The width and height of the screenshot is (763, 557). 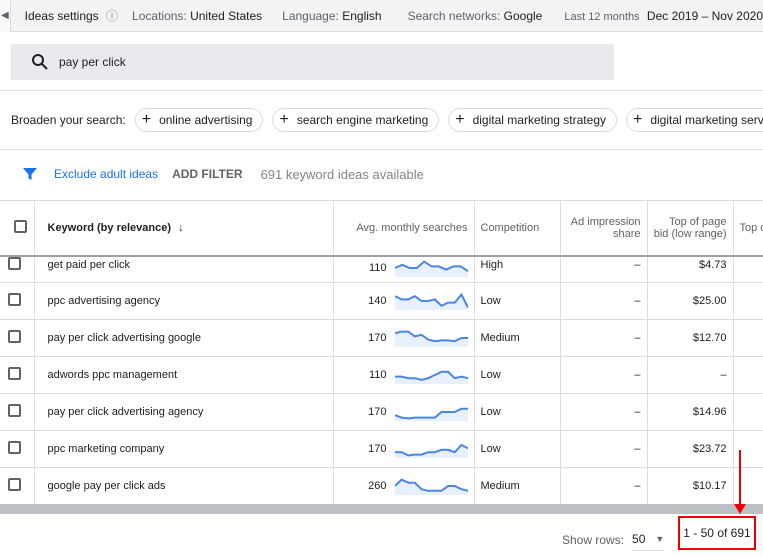 What do you see at coordinates (377, 485) in the screenshot?
I see `avg-searches-value: 260` at bounding box center [377, 485].